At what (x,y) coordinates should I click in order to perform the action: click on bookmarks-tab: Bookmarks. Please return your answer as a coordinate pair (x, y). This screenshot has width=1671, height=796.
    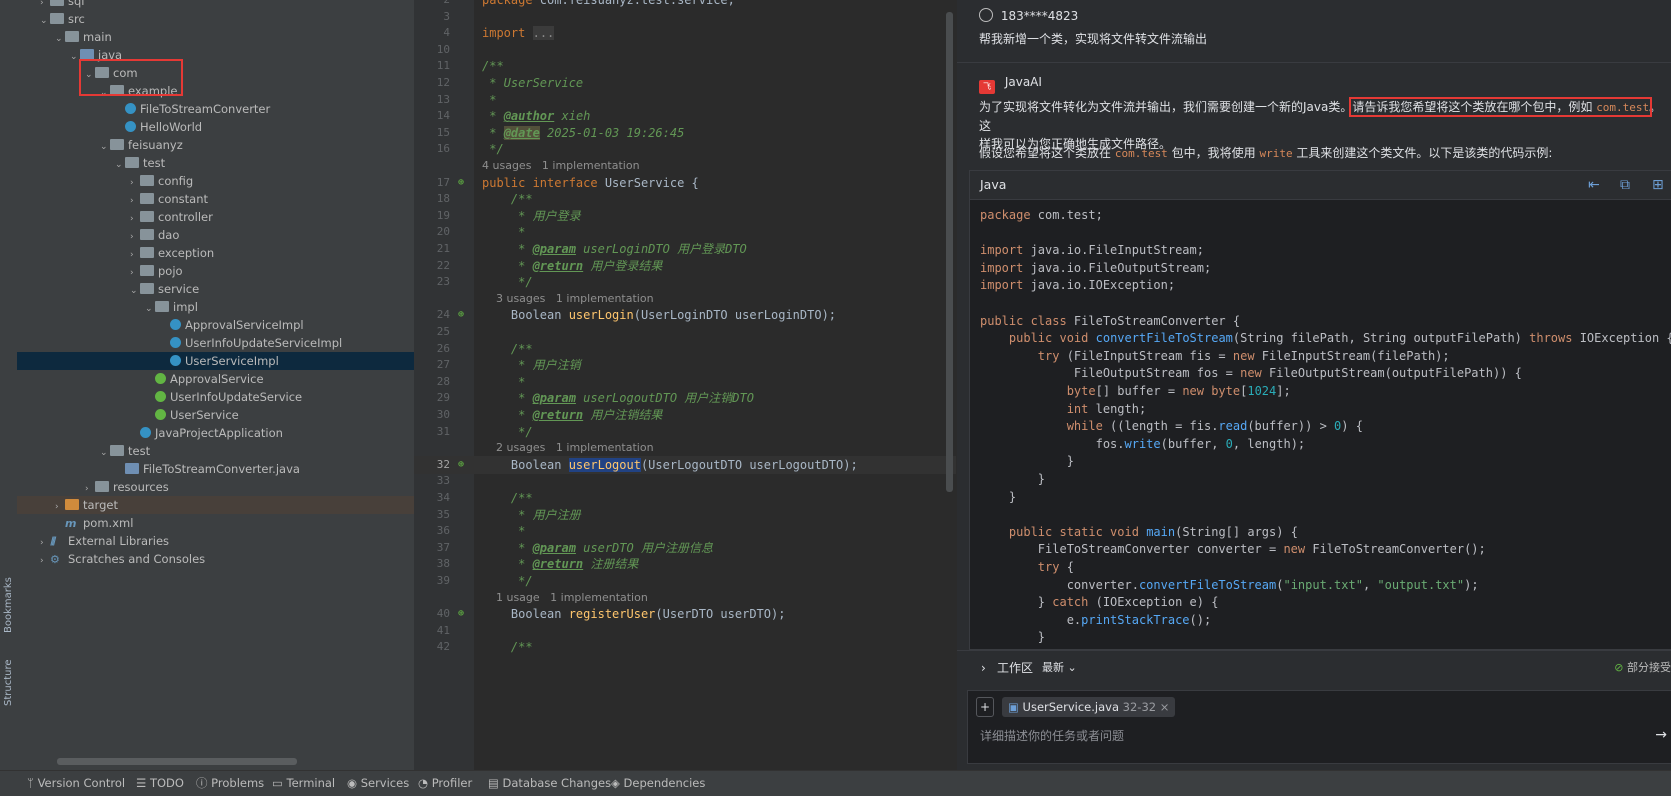
    Looking at the image, I should click on (8, 605).